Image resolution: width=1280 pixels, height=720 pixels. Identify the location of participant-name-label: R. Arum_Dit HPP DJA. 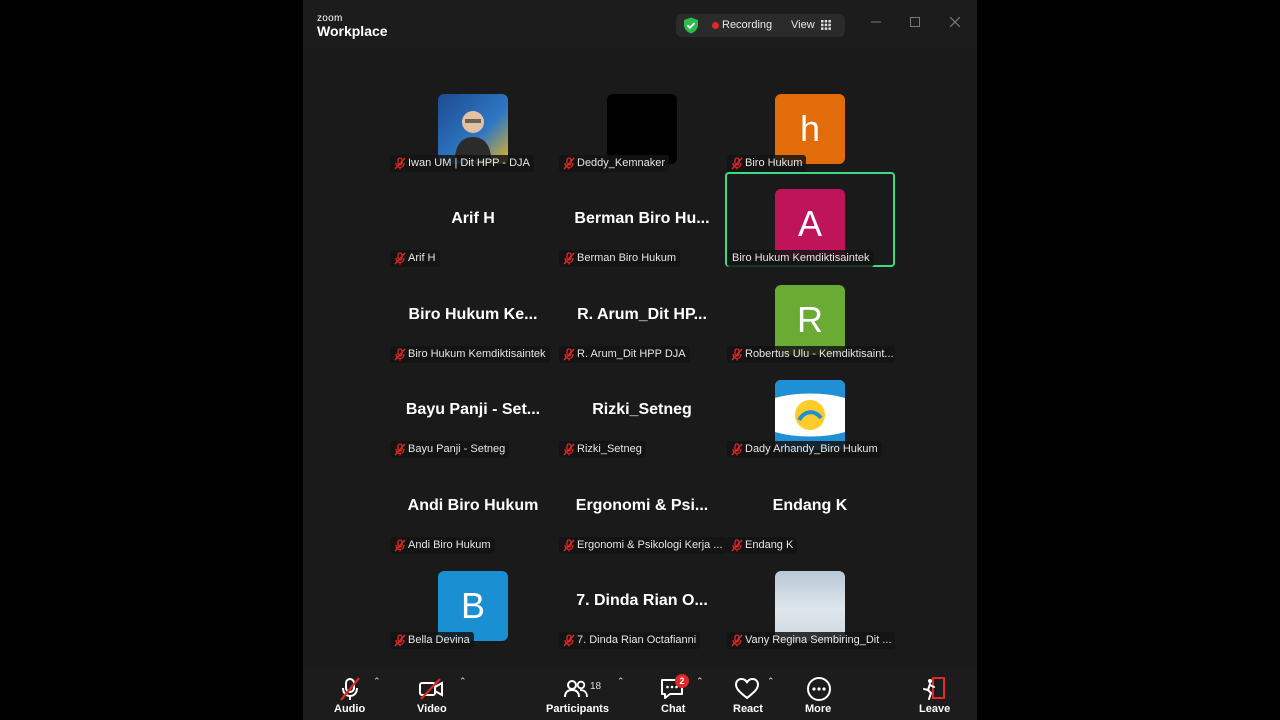
(624, 354).